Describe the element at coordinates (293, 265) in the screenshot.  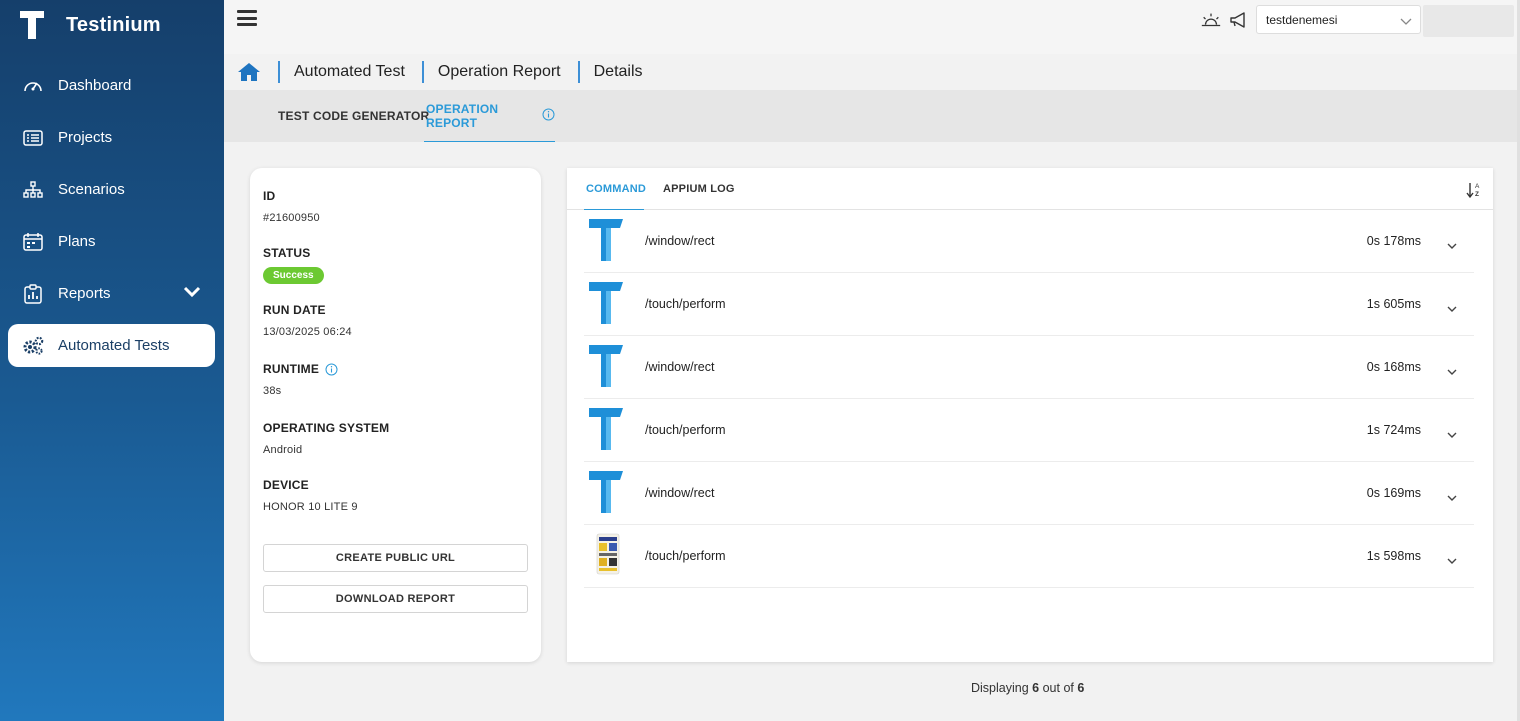
I see `status-field: STATUS Success` at that location.